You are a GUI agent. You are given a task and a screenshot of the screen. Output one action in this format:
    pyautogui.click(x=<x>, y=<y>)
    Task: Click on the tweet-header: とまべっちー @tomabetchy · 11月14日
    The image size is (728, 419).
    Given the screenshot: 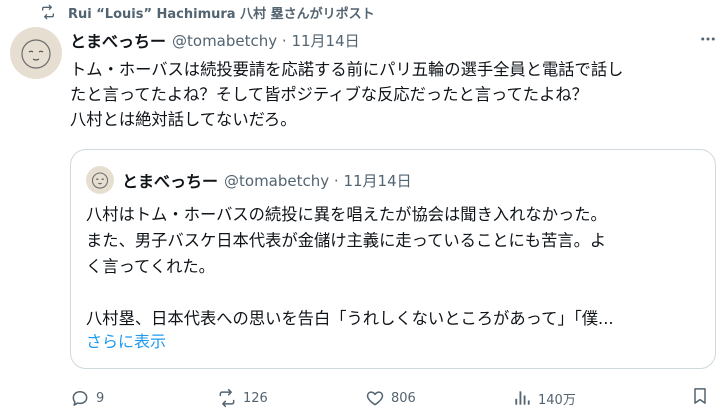 What is the action you would take?
    pyautogui.click(x=215, y=40)
    